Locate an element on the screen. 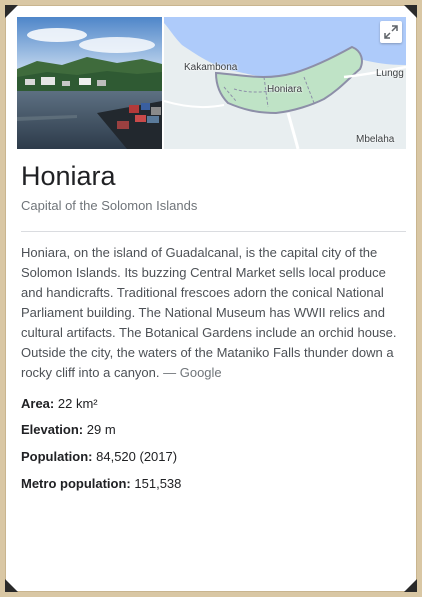 The width and height of the screenshot is (422, 597). fact-value: 84,520 (2017) is located at coordinates (137, 456).